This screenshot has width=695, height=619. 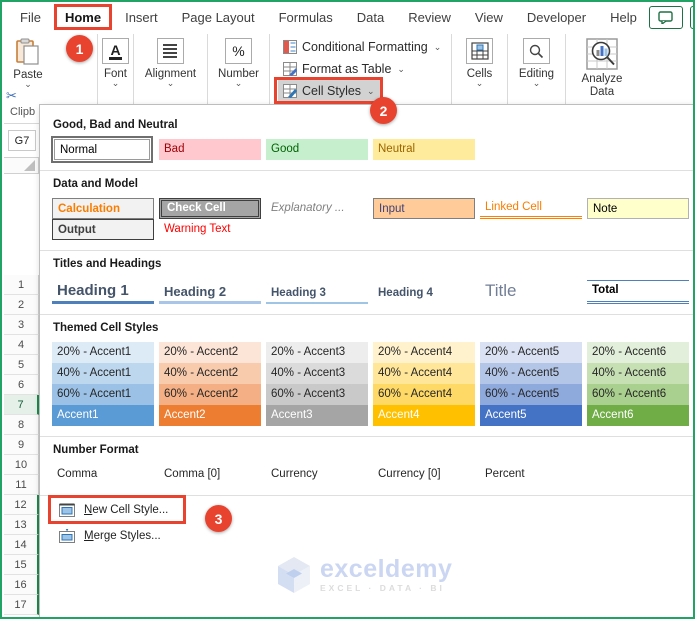 I want to click on row-header-9: 9, so click(x=21, y=445).